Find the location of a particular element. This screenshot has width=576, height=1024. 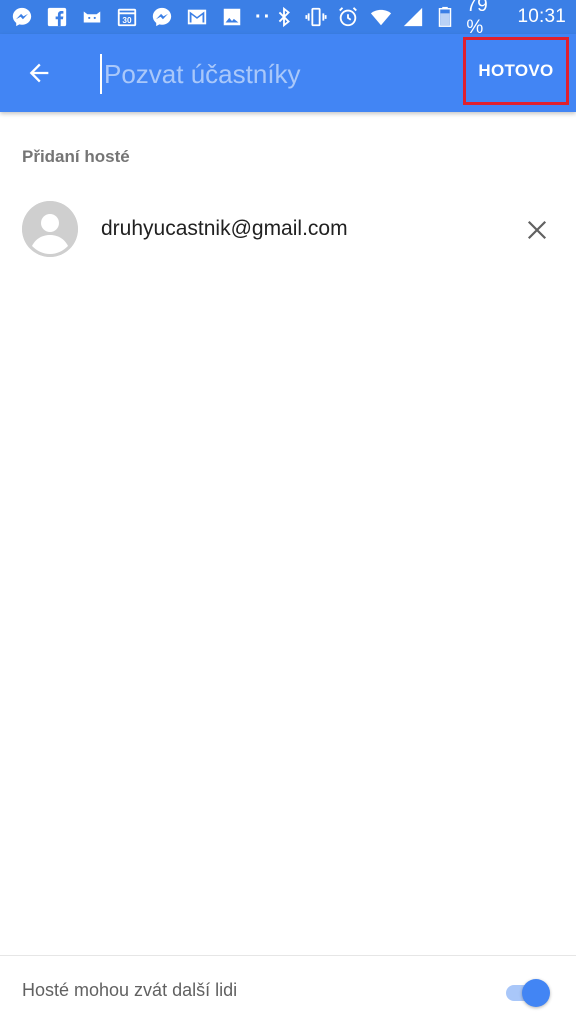

close-icon is located at coordinates (537, 230).